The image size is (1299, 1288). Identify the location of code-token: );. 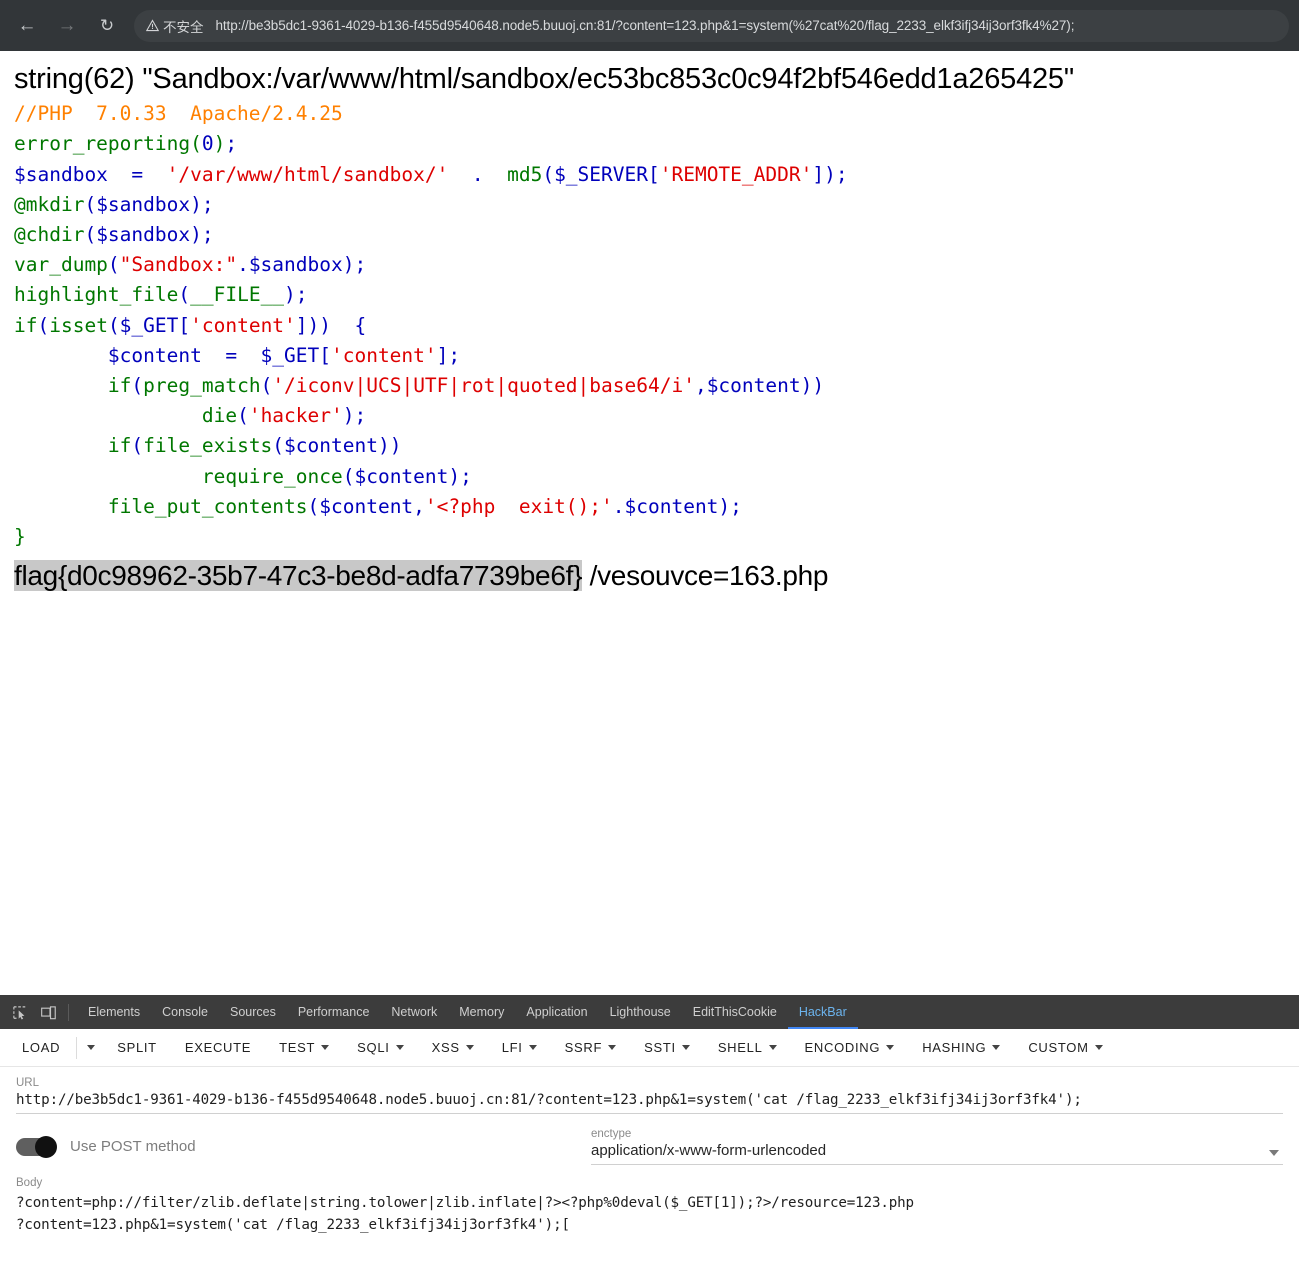
(354, 416).